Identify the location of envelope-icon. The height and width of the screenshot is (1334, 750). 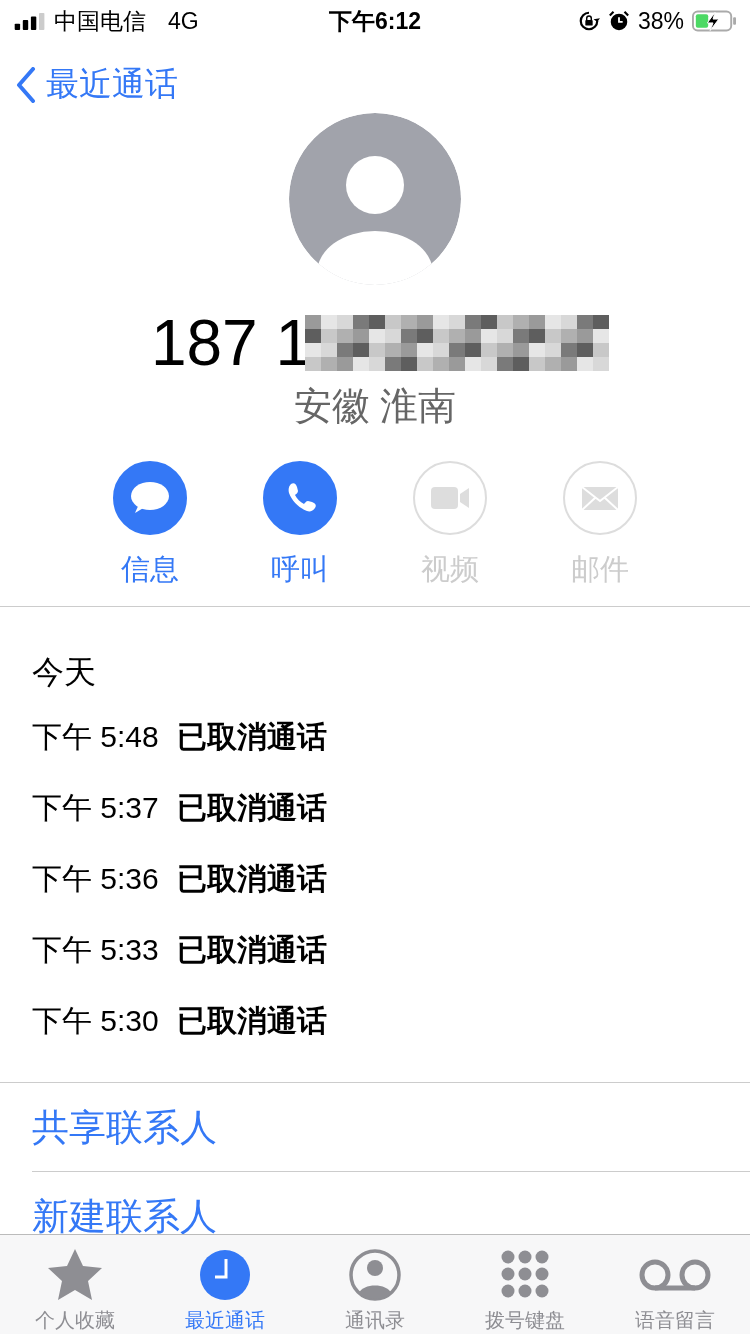
(600, 498).